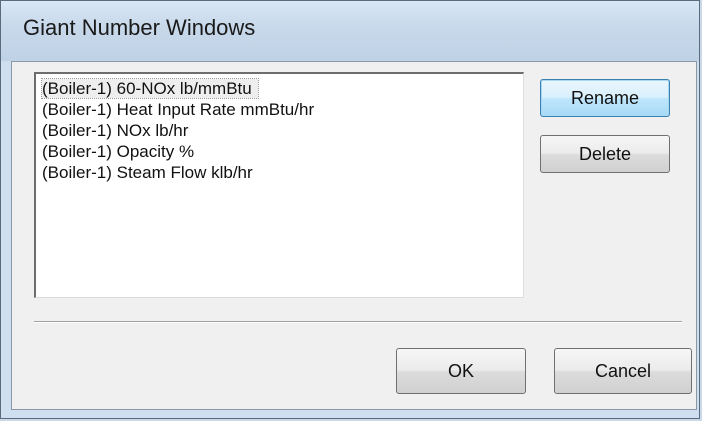  Describe the element at coordinates (279, 172) in the screenshot. I see `list-item: (Boiler-1) Steam Flow klb/hr` at that location.